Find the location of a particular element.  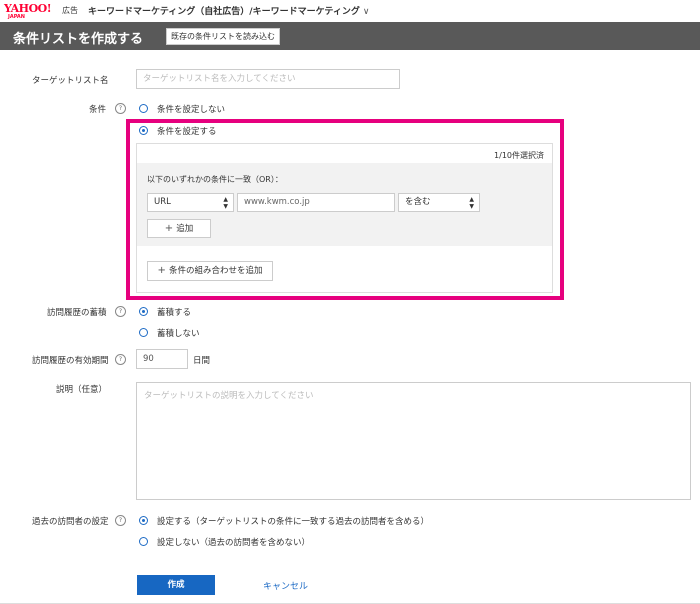

target-list-name-input: ターゲットリスト名を入力してください is located at coordinates (268, 79).